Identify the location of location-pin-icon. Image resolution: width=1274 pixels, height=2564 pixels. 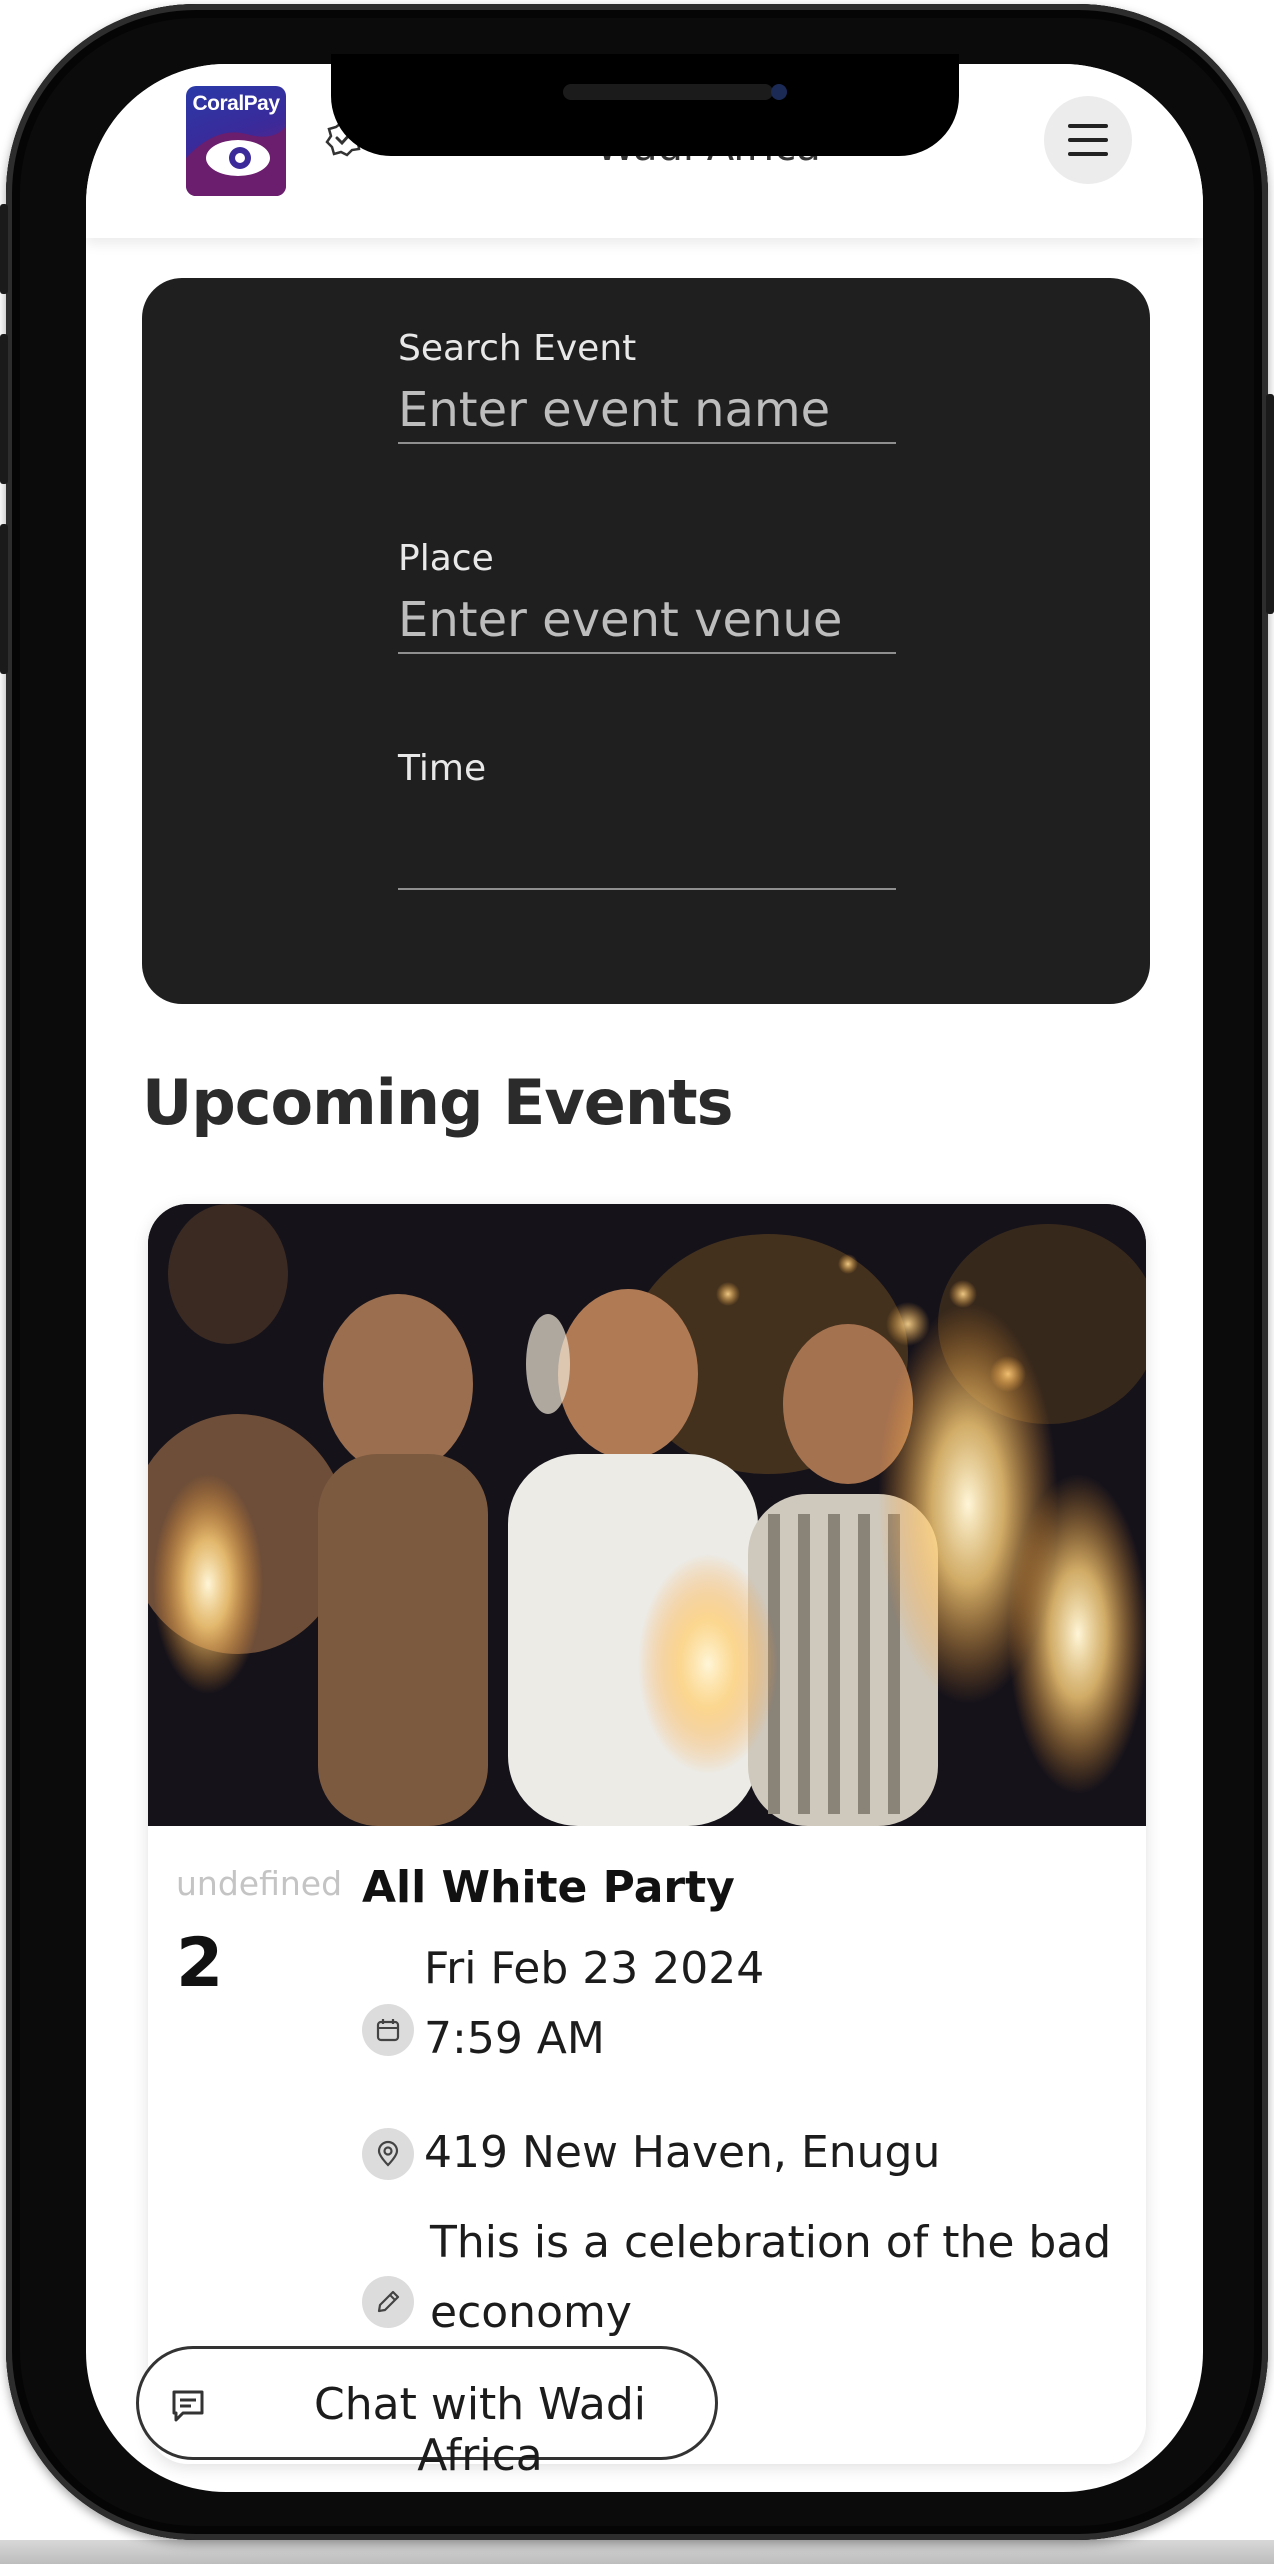
(388, 2154).